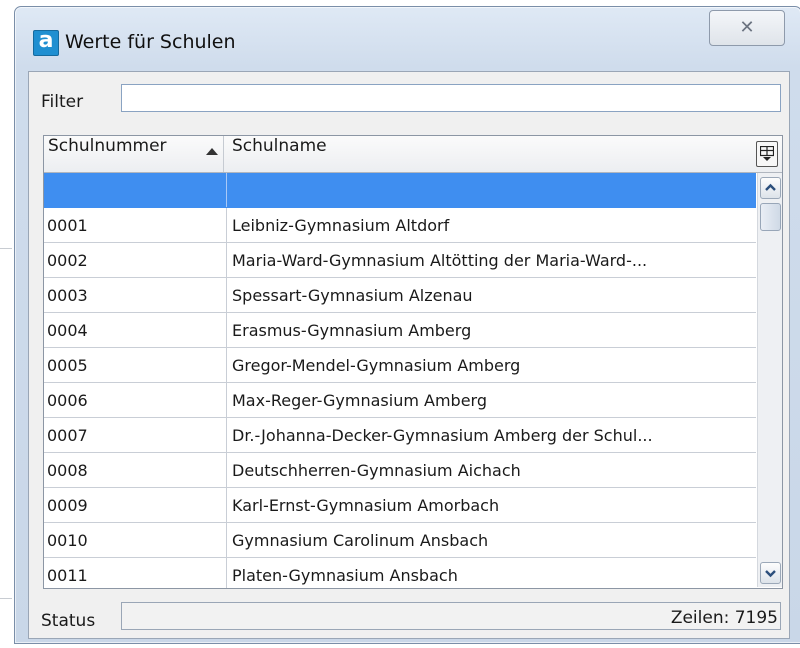  What do you see at coordinates (770, 217) in the screenshot?
I see `scroll-thumb` at bounding box center [770, 217].